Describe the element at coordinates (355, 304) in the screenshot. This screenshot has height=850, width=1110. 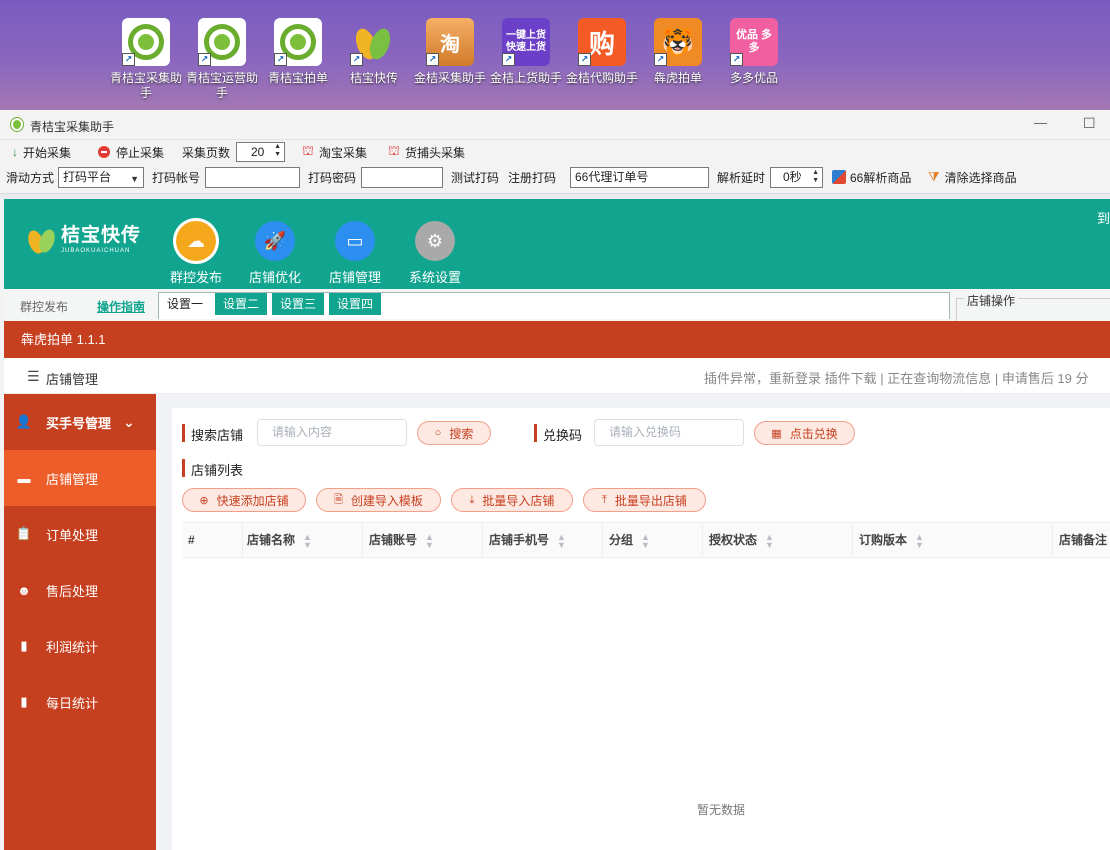
I see `tab-setting-4: 设置四` at that location.